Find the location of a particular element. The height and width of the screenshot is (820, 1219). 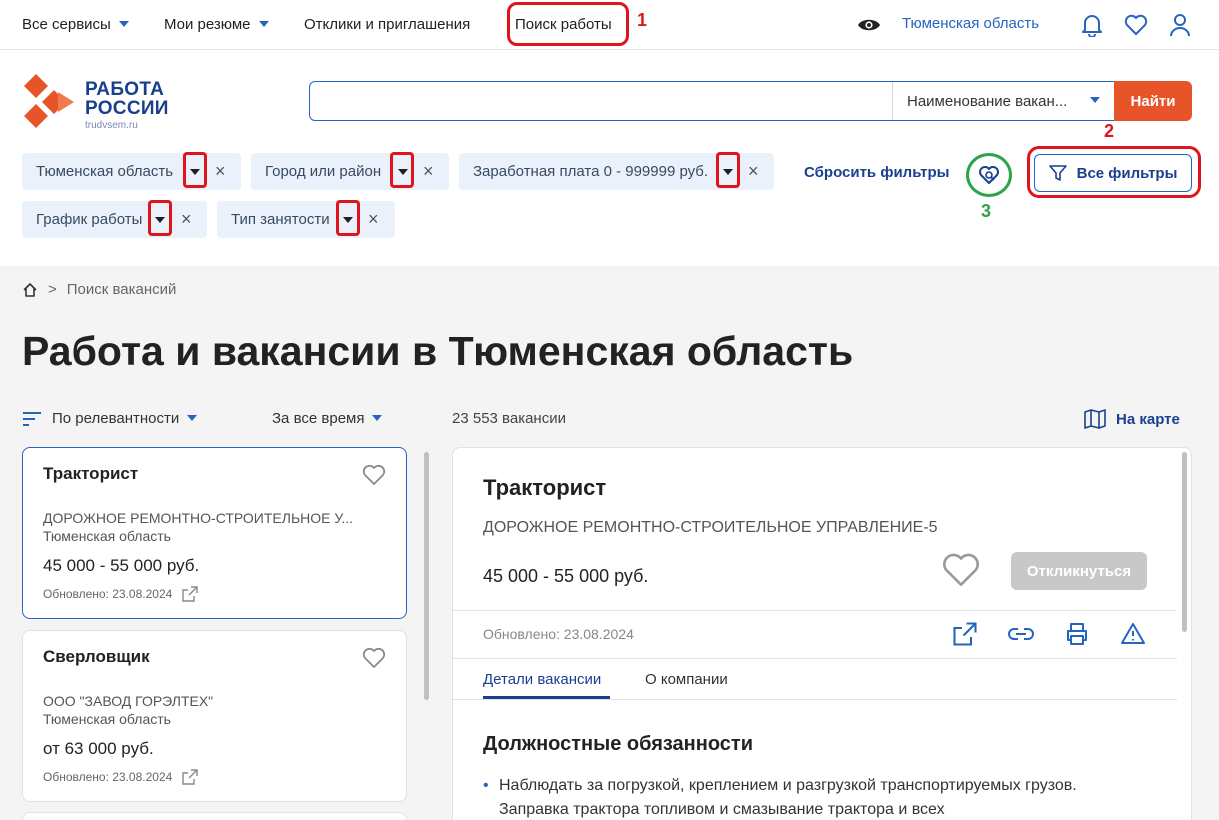

search-input is located at coordinates (598, 101).